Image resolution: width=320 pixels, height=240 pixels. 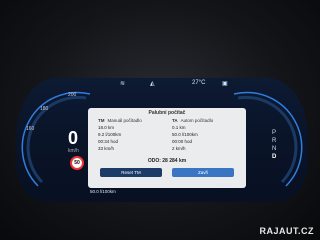 What do you see at coordinates (286, 231) in the screenshot?
I see `watermark: RAJAUT.CZ` at bounding box center [286, 231].